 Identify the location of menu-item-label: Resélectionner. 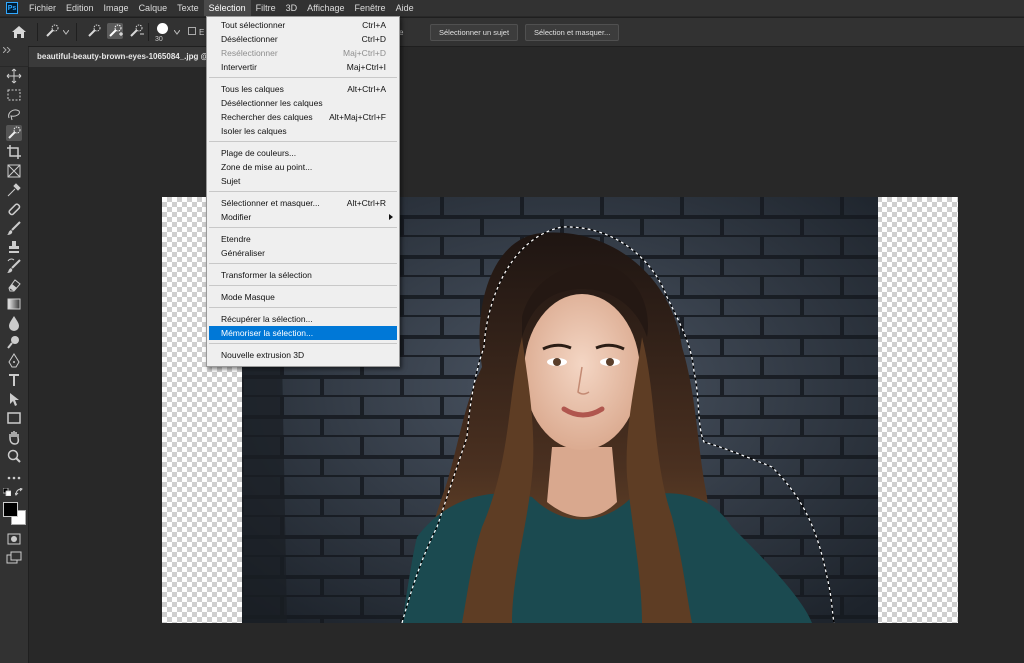
(249, 53).